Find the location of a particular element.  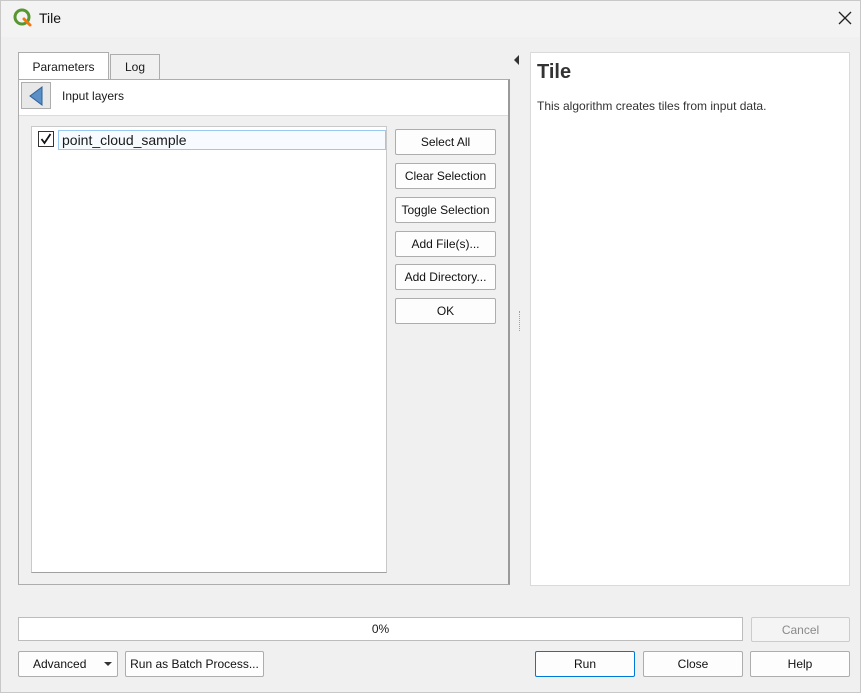

layer-checkbox is located at coordinates (46, 139).